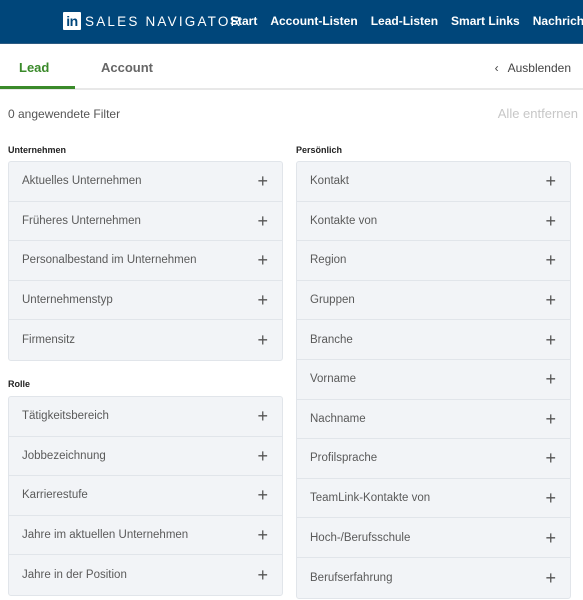  I want to click on filter-row: Jahre im aktuellen Unternehmen +, so click(145, 536).